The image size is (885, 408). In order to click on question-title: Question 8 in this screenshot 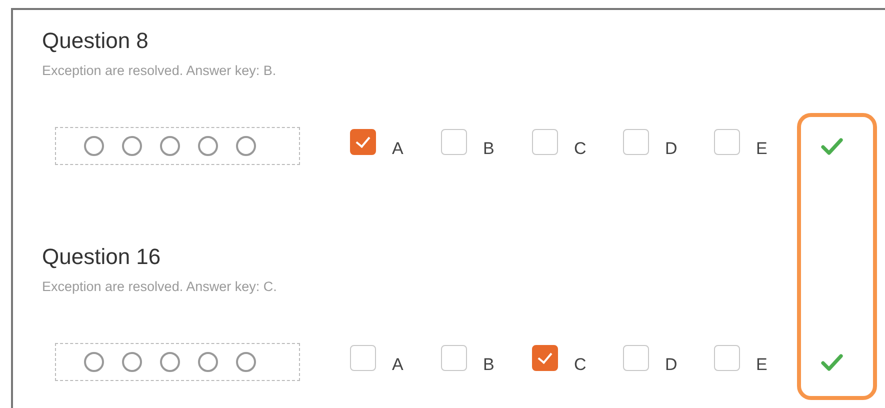, I will do `click(96, 41)`.